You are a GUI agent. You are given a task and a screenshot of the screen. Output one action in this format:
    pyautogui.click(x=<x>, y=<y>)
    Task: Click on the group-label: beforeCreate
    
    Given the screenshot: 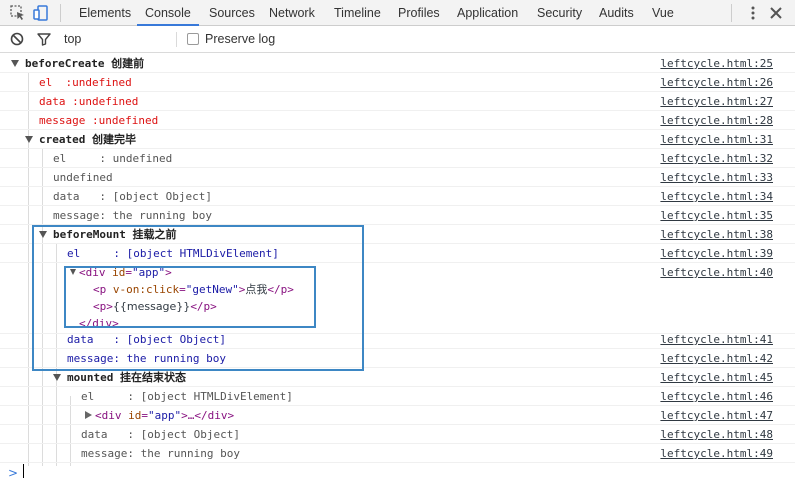 What is the action you would take?
    pyautogui.click(x=65, y=63)
    